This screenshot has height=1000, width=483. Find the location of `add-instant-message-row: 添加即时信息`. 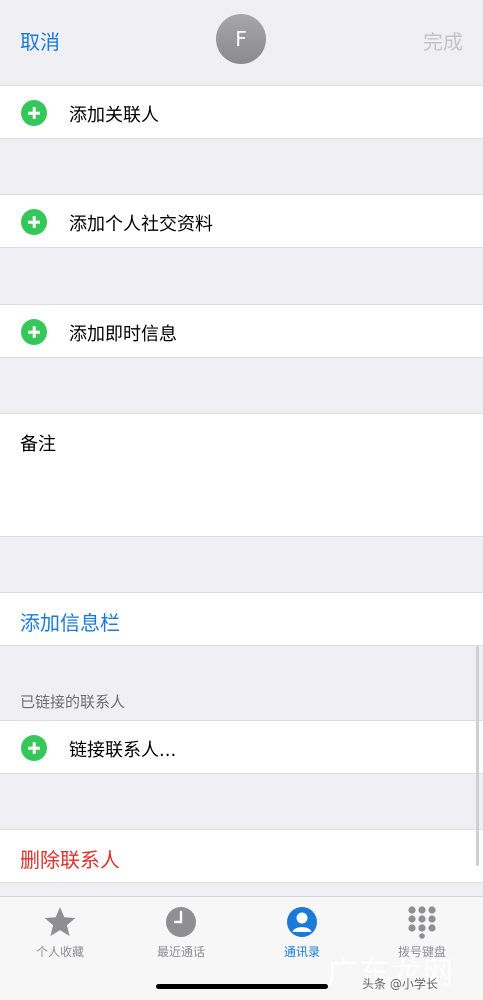

add-instant-message-row: 添加即时信息 is located at coordinates (241, 331).